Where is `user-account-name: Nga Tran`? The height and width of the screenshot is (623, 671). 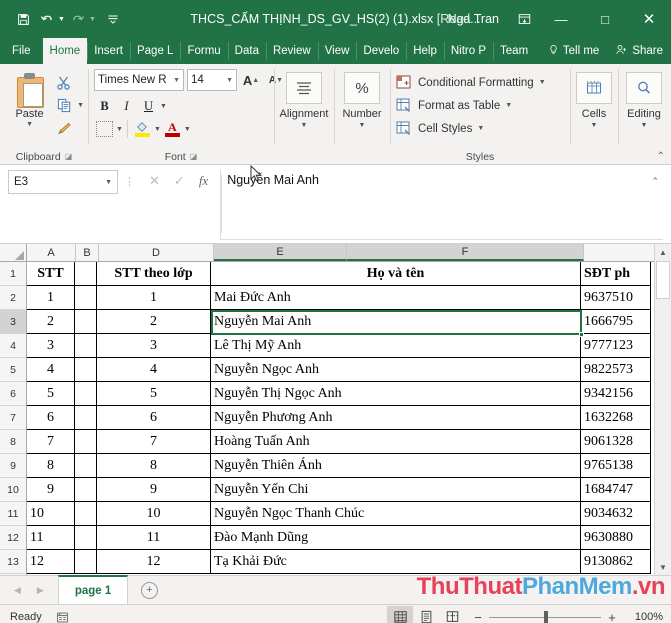
user-account-name: Nga Tran is located at coordinates (473, 19).